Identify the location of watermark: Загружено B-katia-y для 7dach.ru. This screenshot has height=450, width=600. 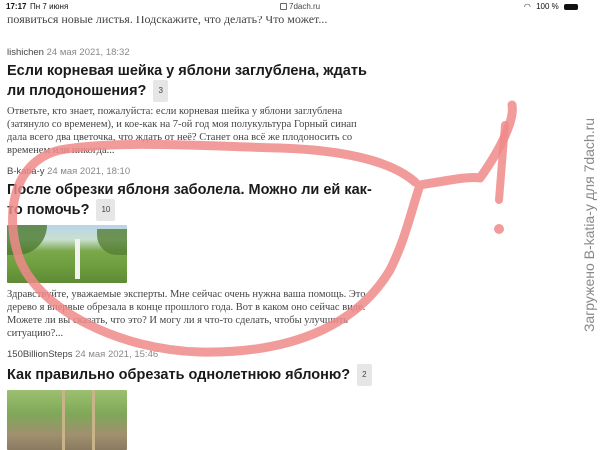
(589, 225).